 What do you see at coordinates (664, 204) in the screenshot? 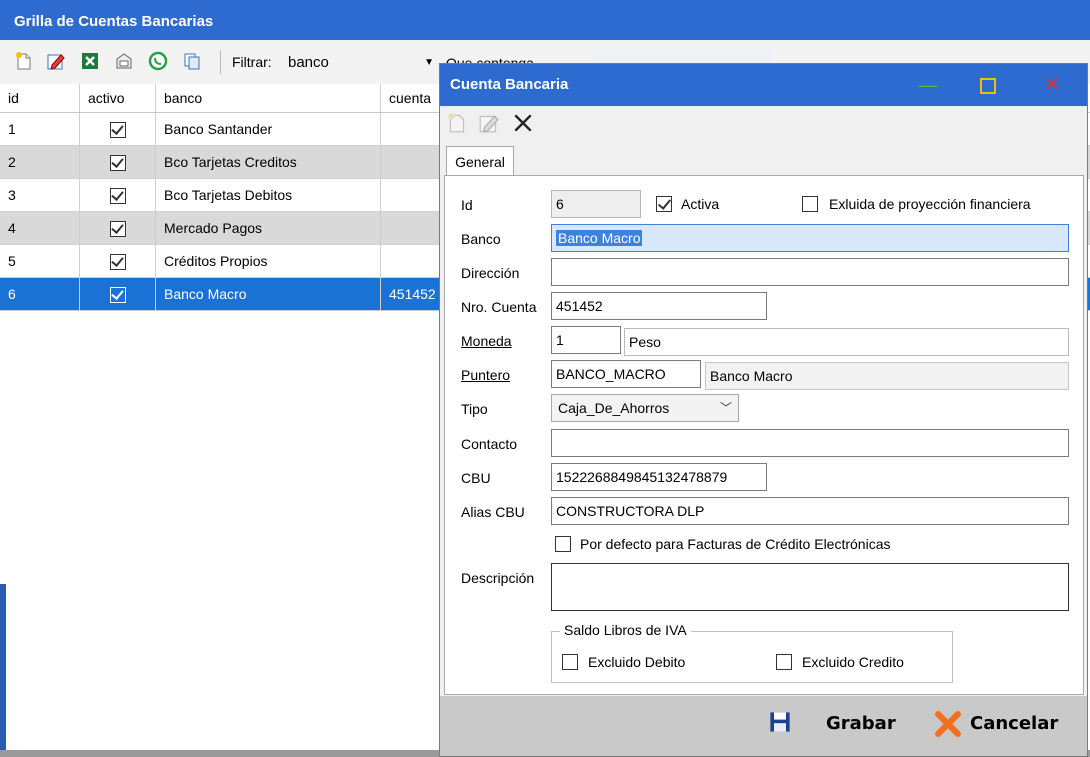
I see `activa-checkbox` at bounding box center [664, 204].